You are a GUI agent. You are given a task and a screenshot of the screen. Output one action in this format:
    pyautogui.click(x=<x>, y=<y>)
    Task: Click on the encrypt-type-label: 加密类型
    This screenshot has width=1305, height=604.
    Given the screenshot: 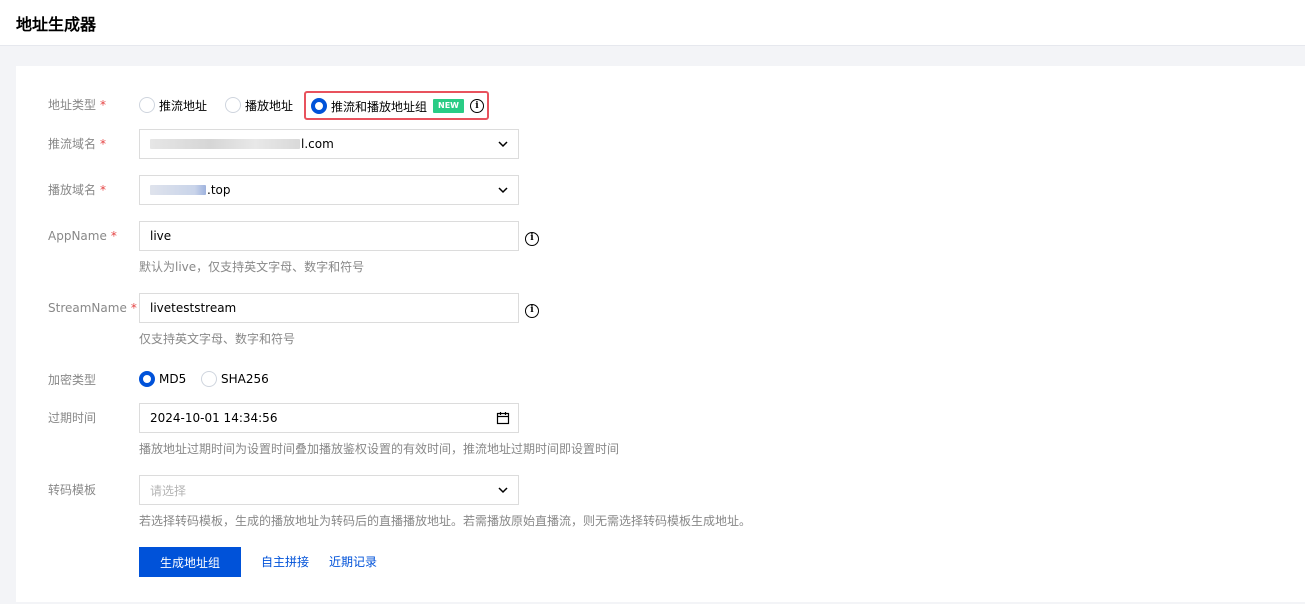 What is the action you would take?
    pyautogui.click(x=72, y=380)
    